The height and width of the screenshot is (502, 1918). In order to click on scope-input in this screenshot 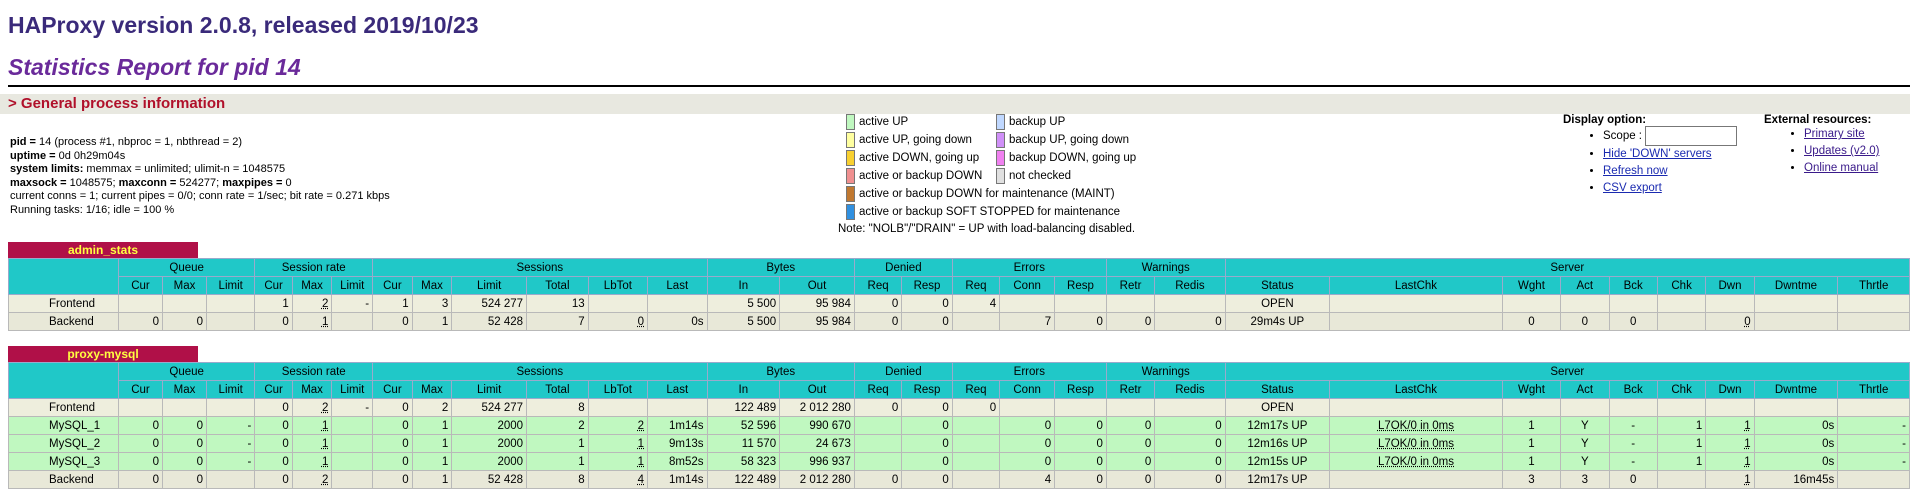, I will do `click(1691, 136)`.